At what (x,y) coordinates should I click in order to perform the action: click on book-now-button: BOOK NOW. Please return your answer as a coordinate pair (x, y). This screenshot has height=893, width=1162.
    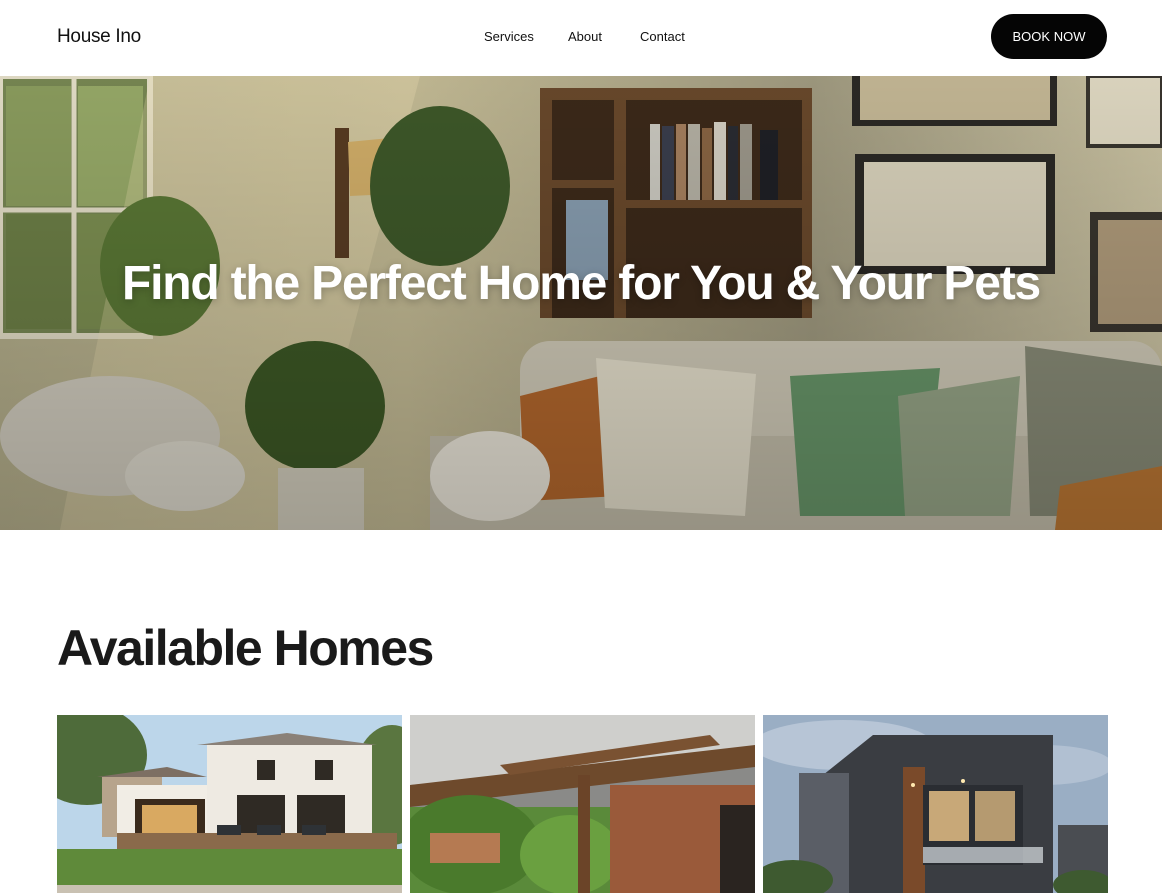
    Looking at the image, I should click on (1049, 36).